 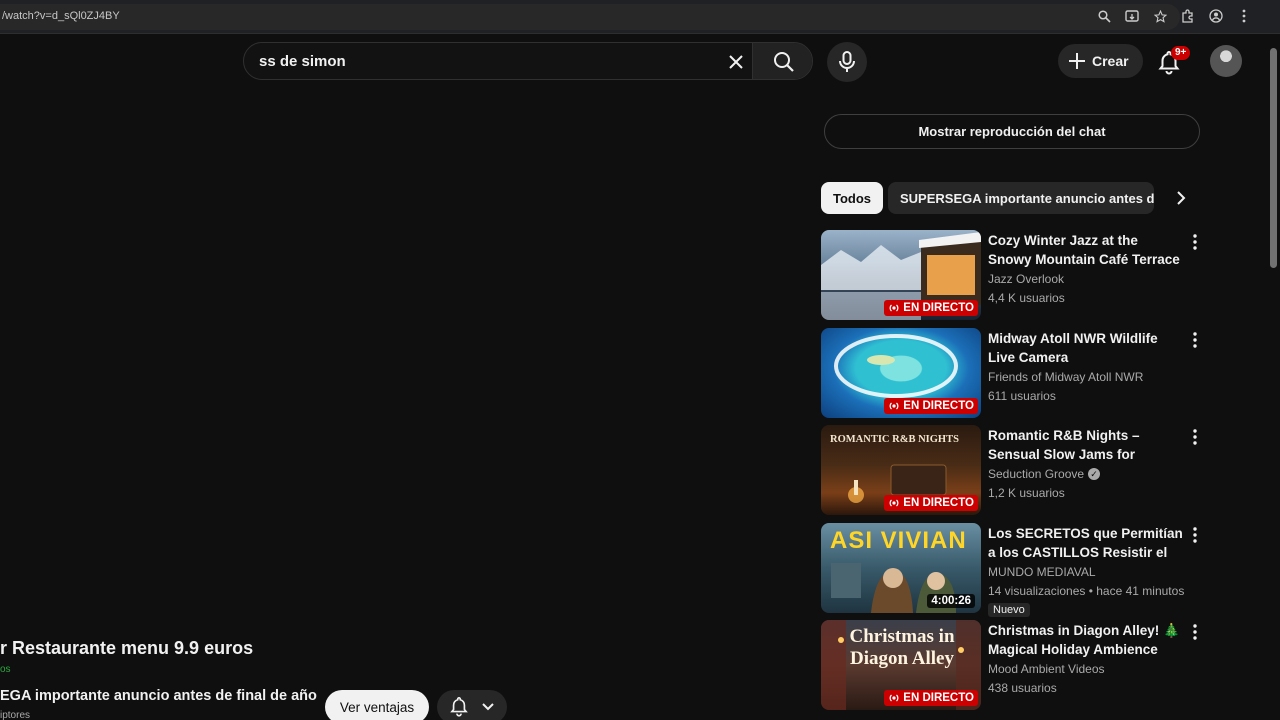 What do you see at coordinates (1216, 16) in the screenshot?
I see `profile-icon` at bounding box center [1216, 16].